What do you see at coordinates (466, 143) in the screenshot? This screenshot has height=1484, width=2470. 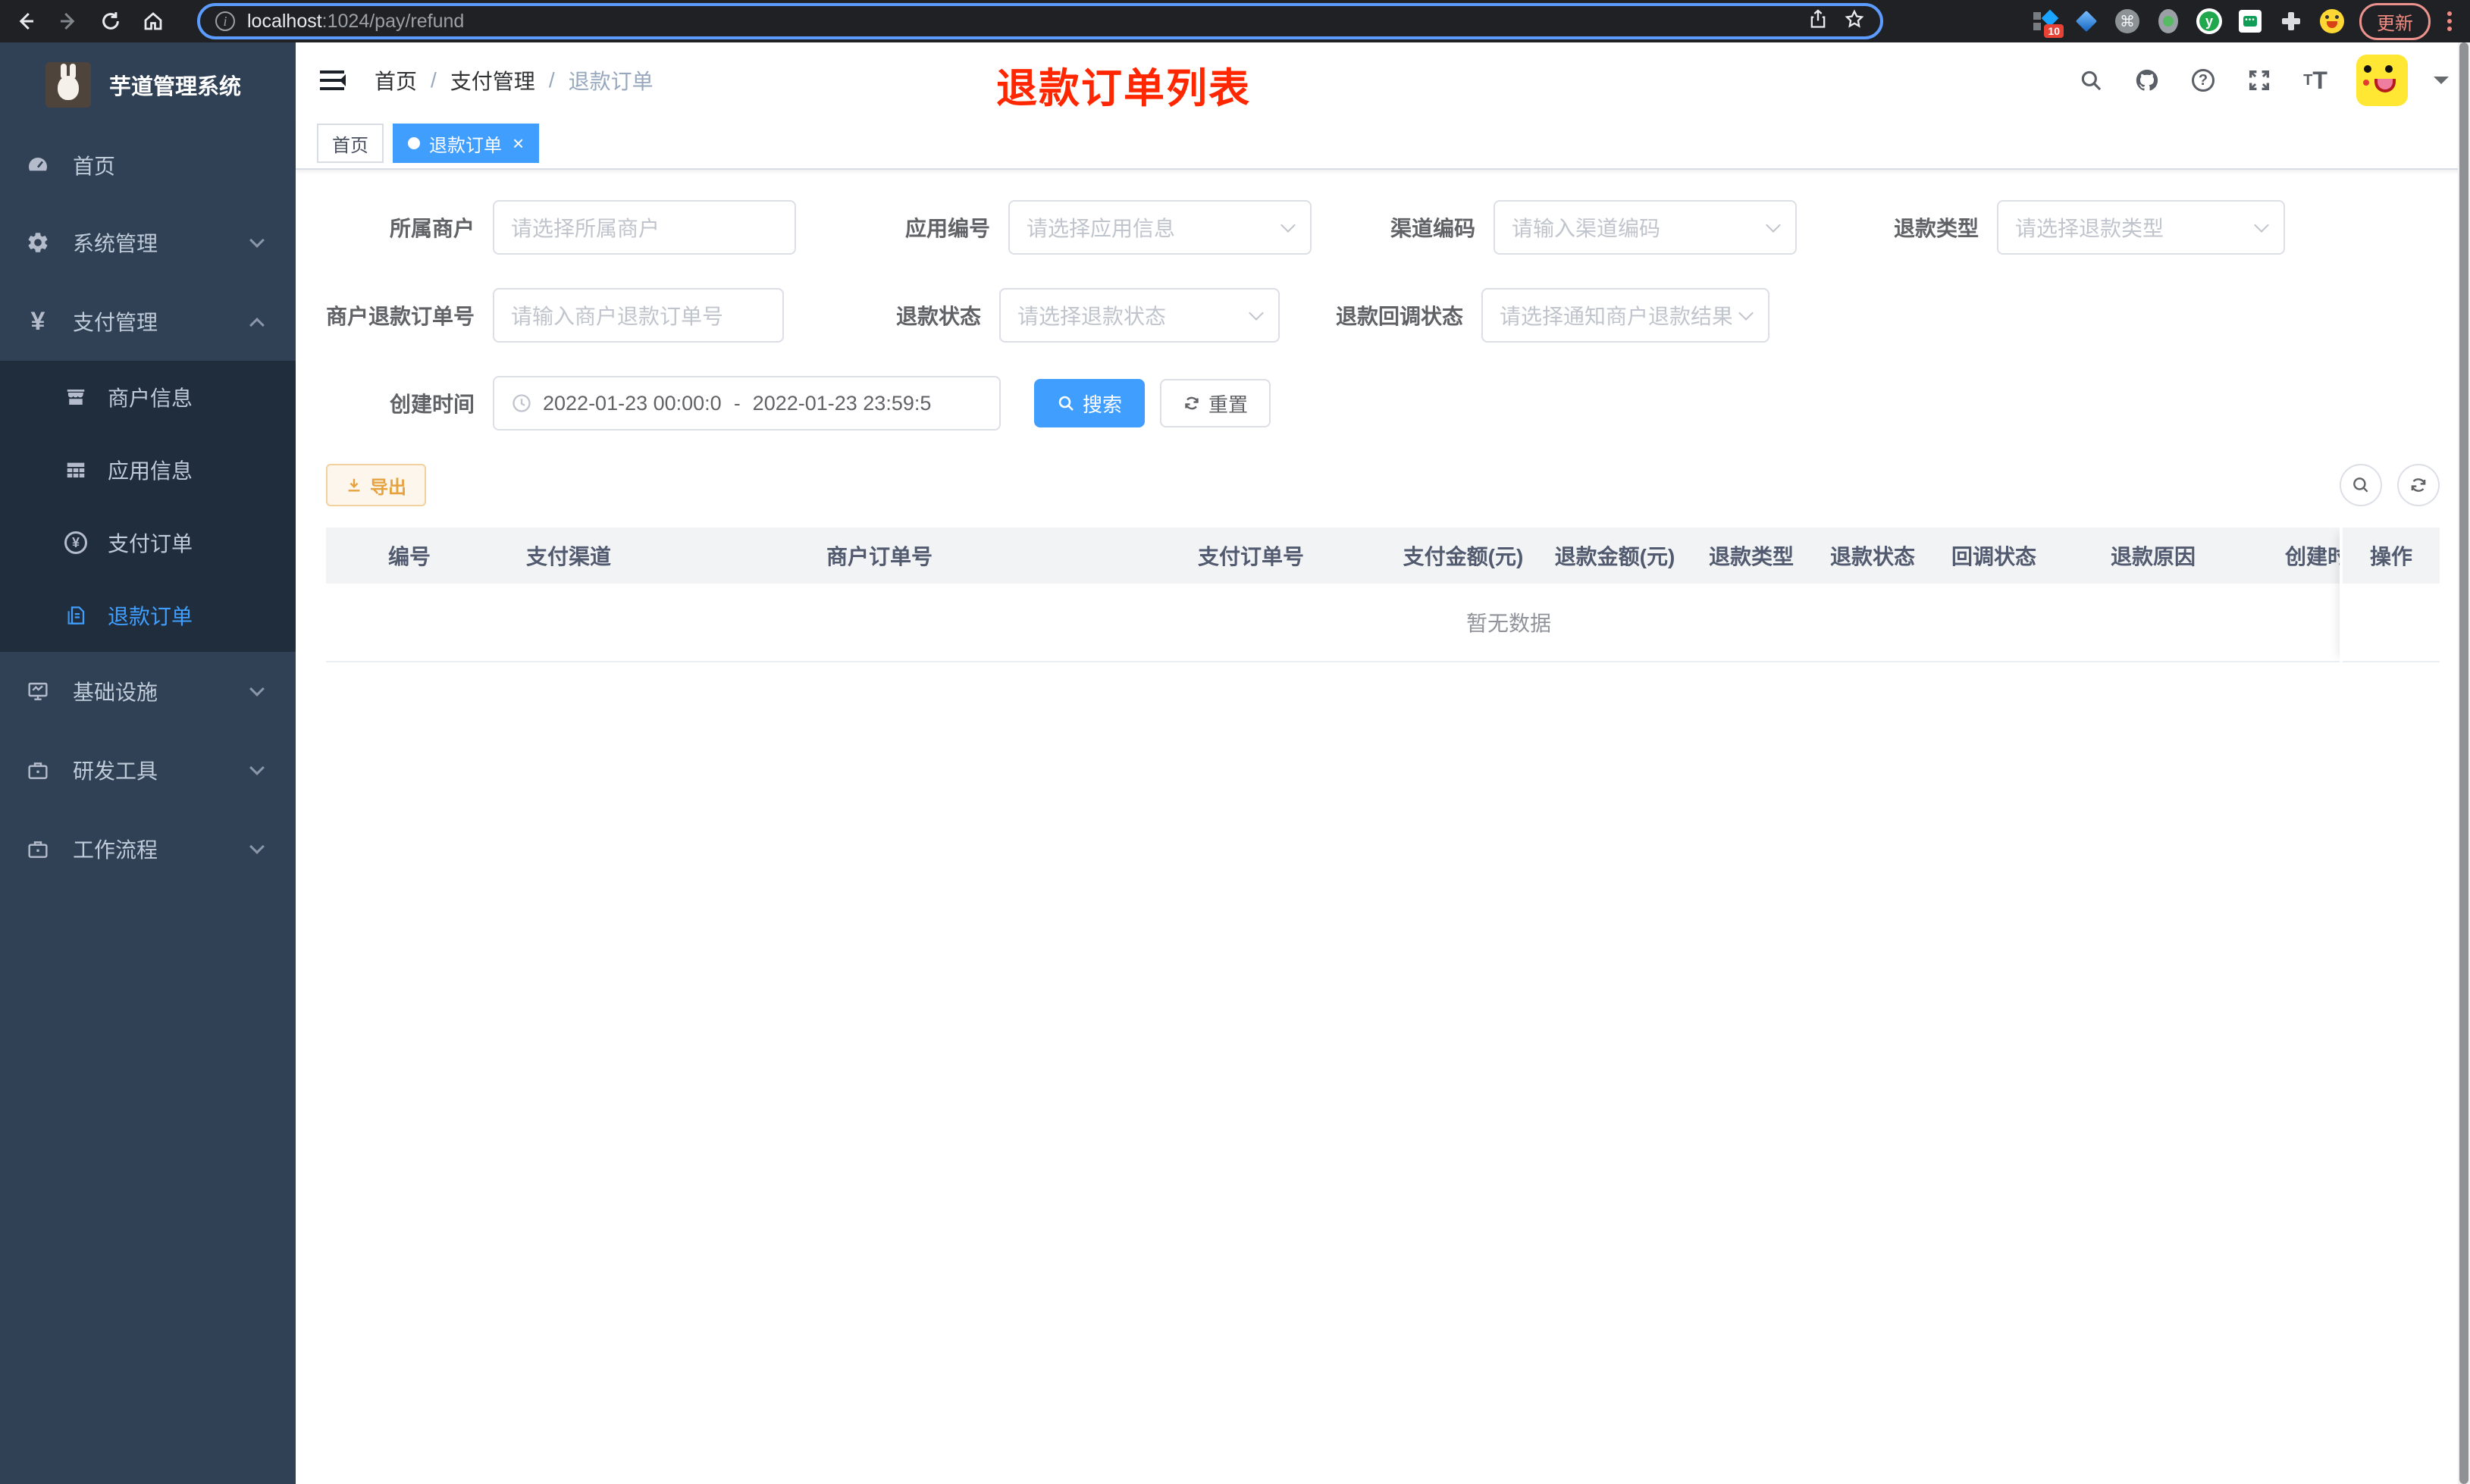 I see `tab-refund-order: 退款订单 ×` at bounding box center [466, 143].